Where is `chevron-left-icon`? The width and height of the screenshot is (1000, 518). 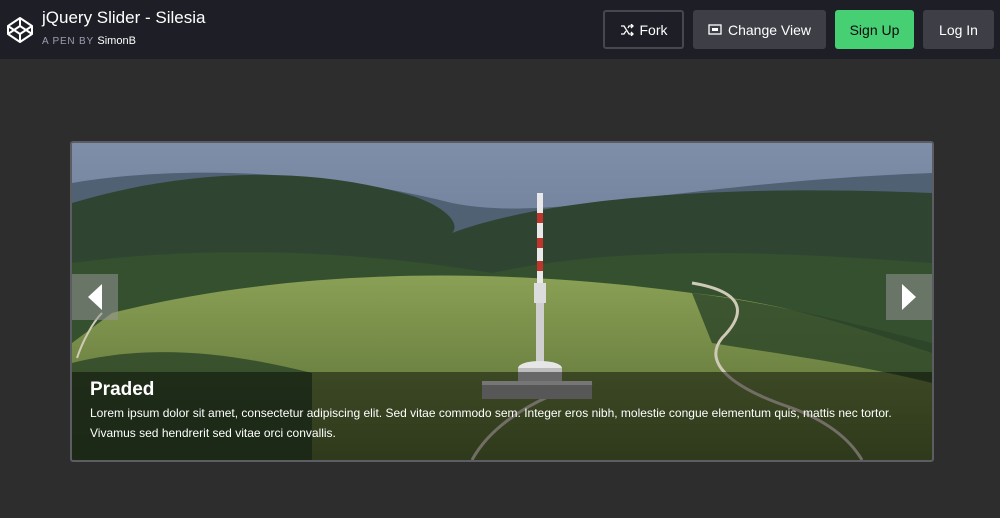
chevron-left-icon is located at coordinates (95, 297).